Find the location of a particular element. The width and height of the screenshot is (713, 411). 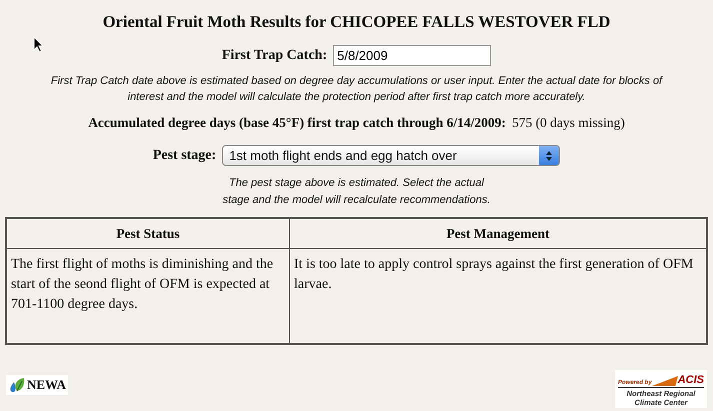

field-label: Pest stage: is located at coordinates (184, 156).